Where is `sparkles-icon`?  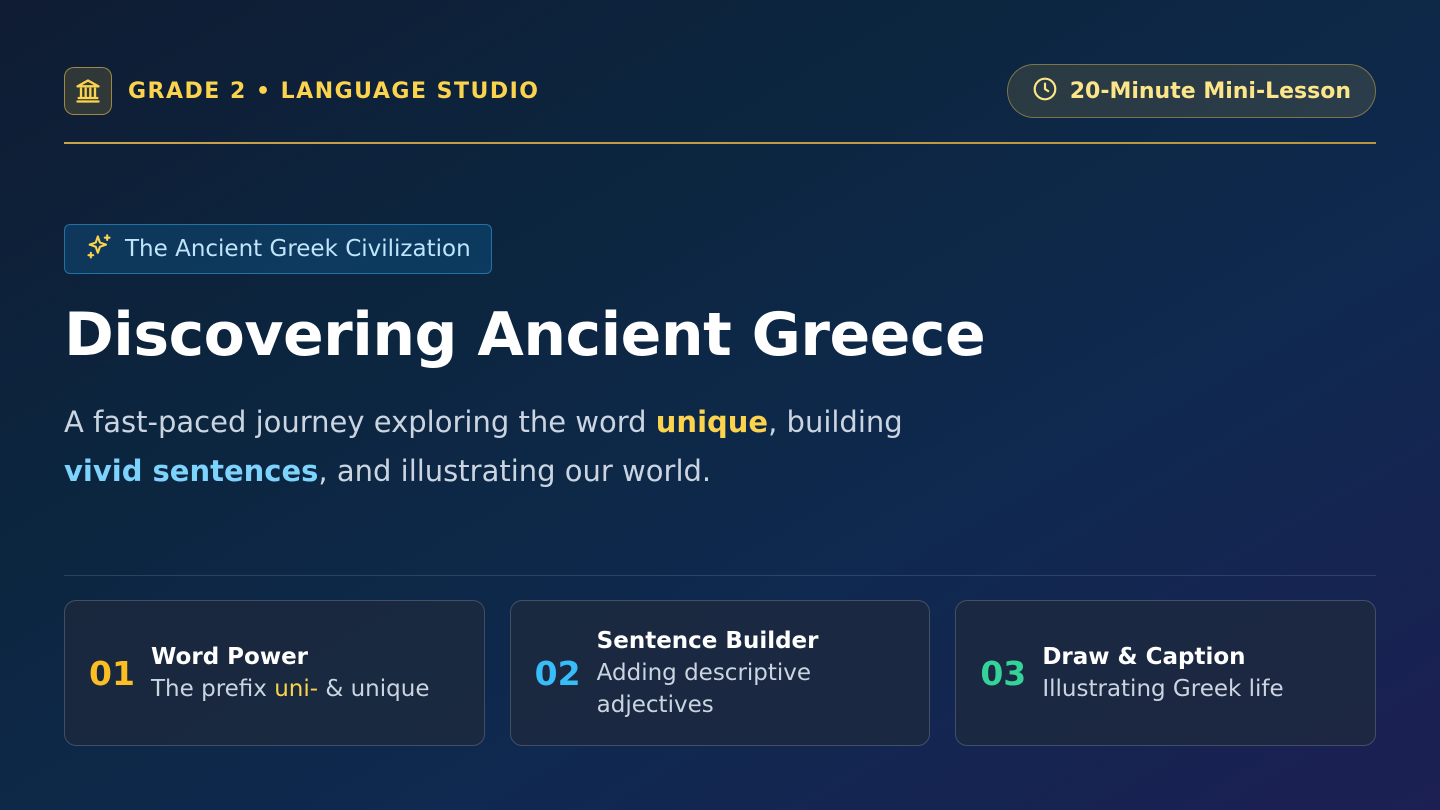 sparkles-icon is located at coordinates (99, 249).